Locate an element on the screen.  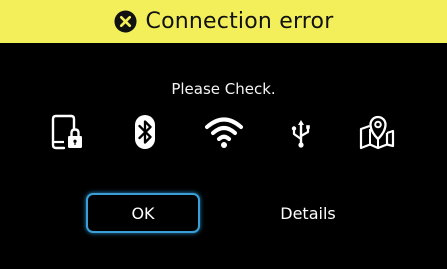
details-button: Details is located at coordinates (308, 213).